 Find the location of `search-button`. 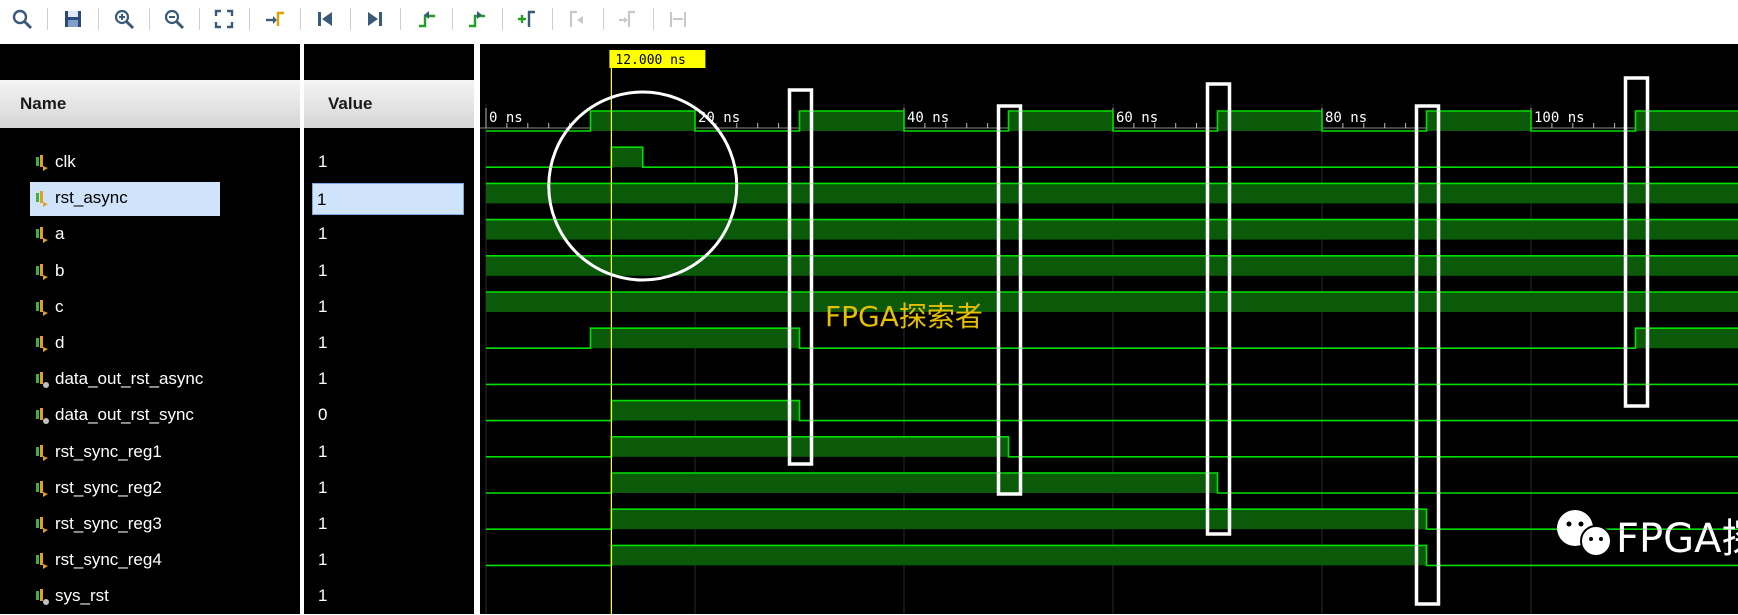

search-button is located at coordinates (22, 19).